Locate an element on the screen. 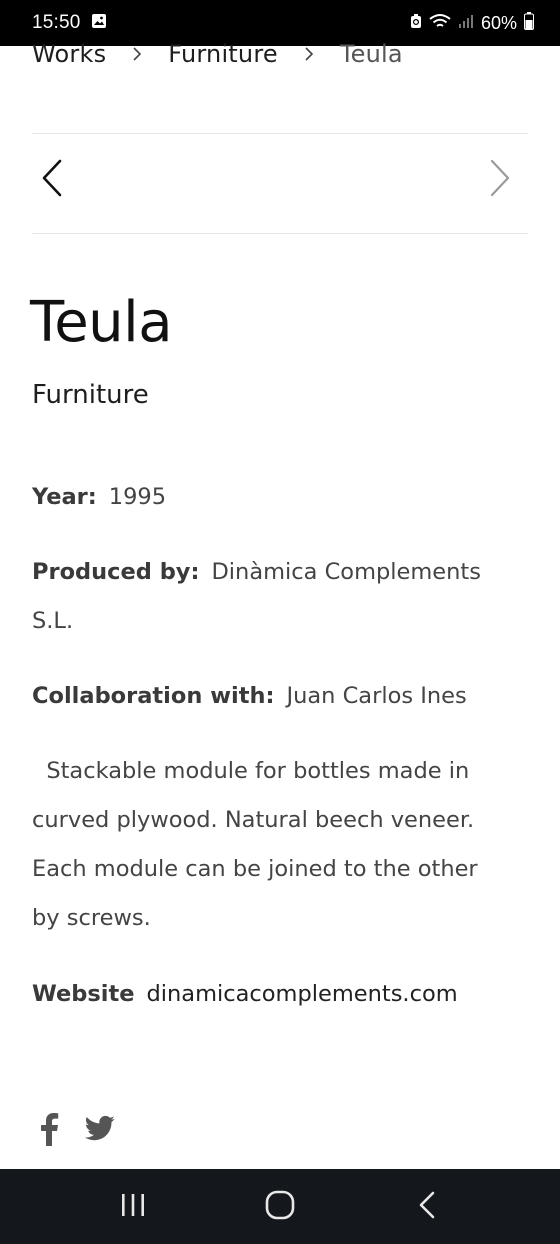 This screenshot has width=560, height=1244. home-button is located at coordinates (280, 1207).